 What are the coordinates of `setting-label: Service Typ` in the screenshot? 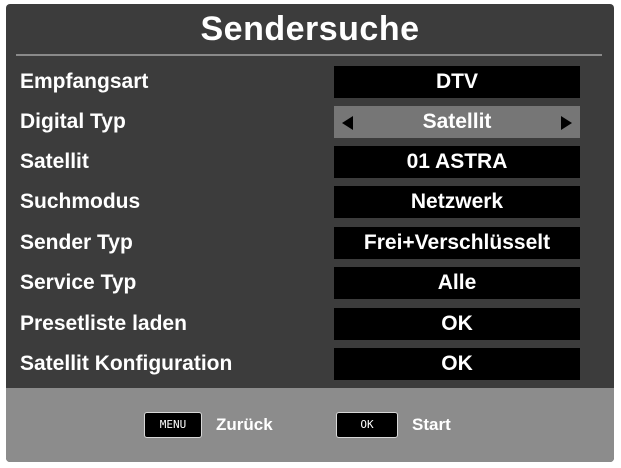 It's located at (78, 282).